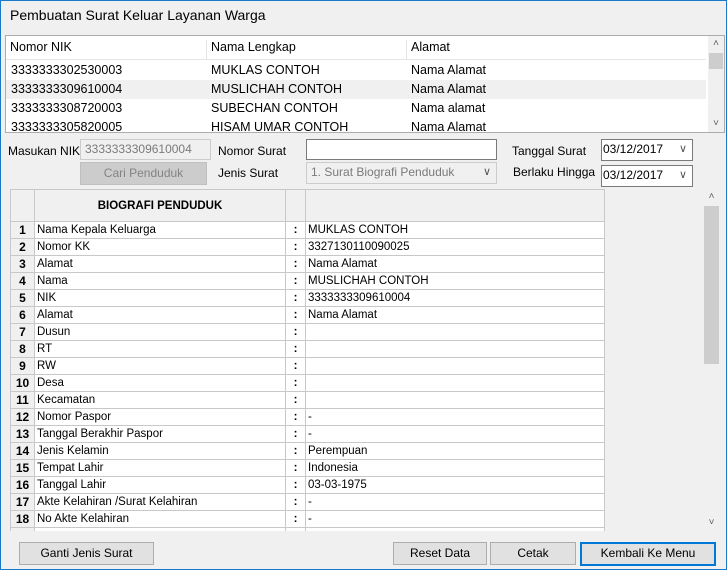 The image size is (727, 570). Describe the element at coordinates (160, 298) in the screenshot. I see `field-label: NIK` at that location.